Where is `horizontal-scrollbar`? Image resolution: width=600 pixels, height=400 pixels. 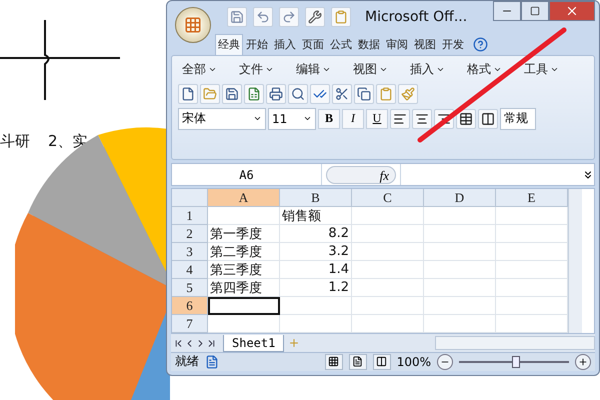 horizontal-scrollbar is located at coordinates (515, 343).